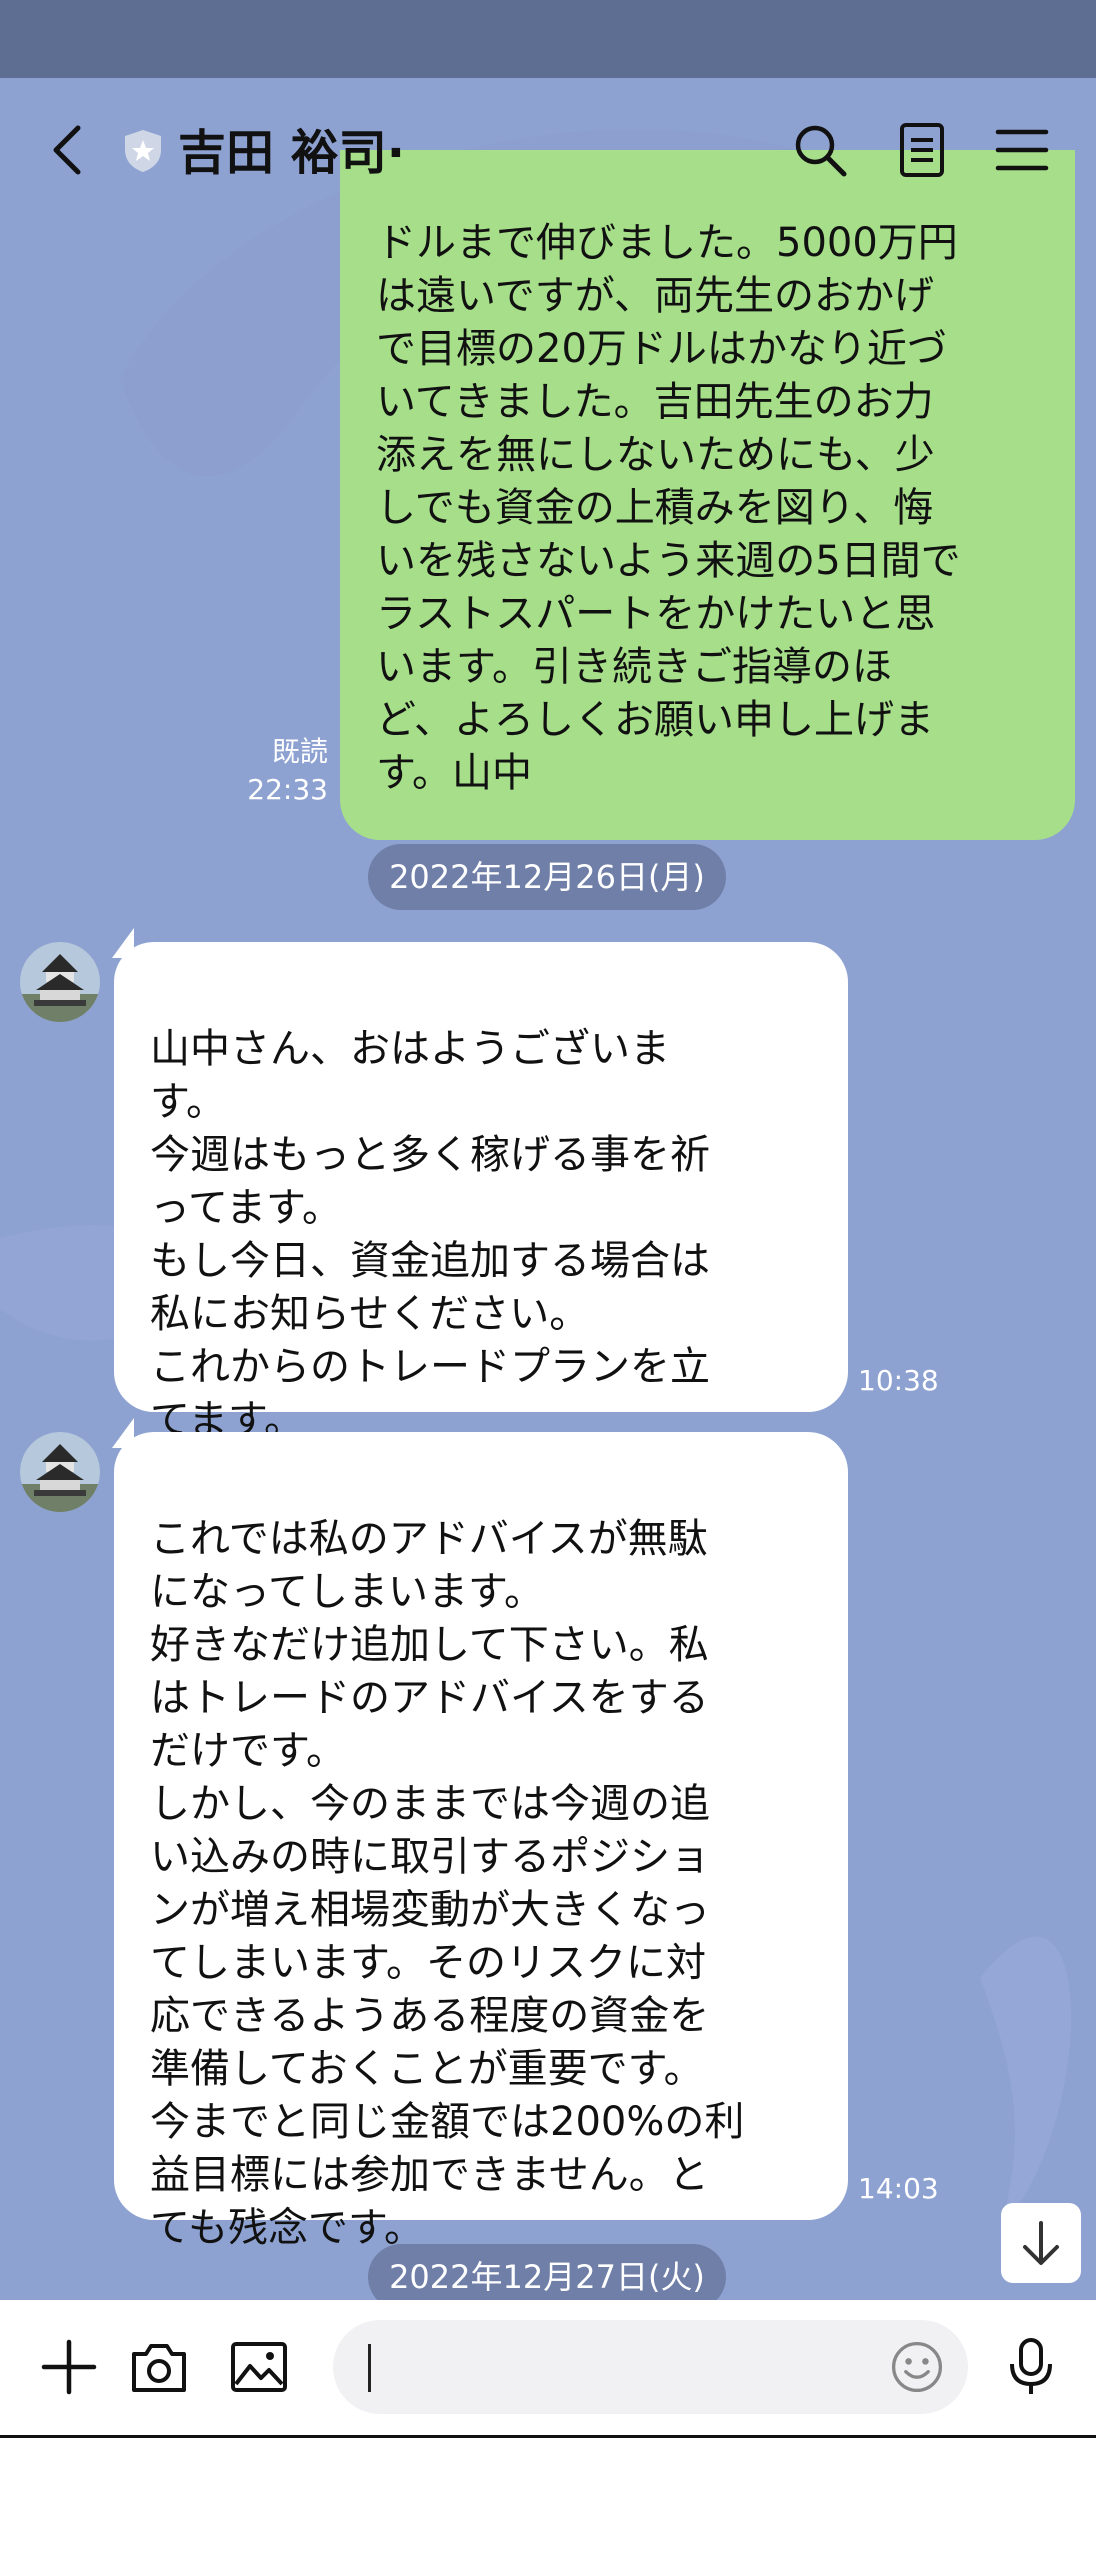 This screenshot has width=1096, height=2560. What do you see at coordinates (898, 2188) in the screenshot?
I see `message-time: 14:03` at bounding box center [898, 2188].